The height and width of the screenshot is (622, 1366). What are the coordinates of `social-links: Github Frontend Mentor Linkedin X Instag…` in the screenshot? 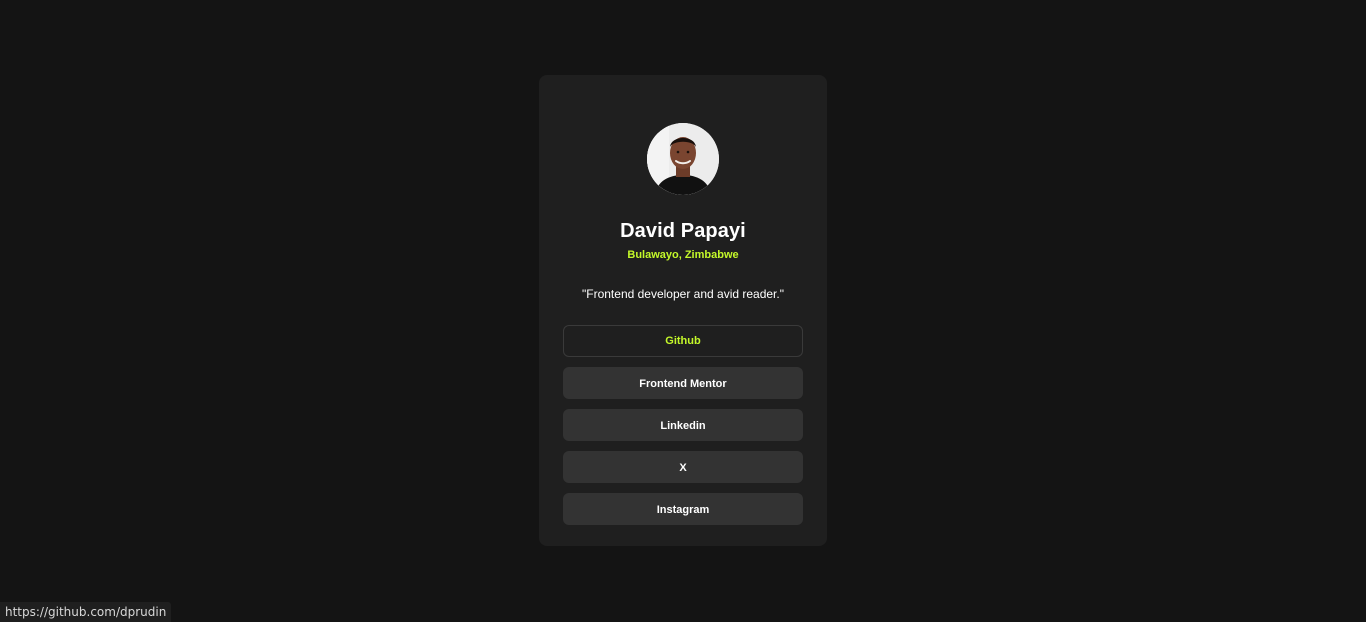 It's located at (683, 425).